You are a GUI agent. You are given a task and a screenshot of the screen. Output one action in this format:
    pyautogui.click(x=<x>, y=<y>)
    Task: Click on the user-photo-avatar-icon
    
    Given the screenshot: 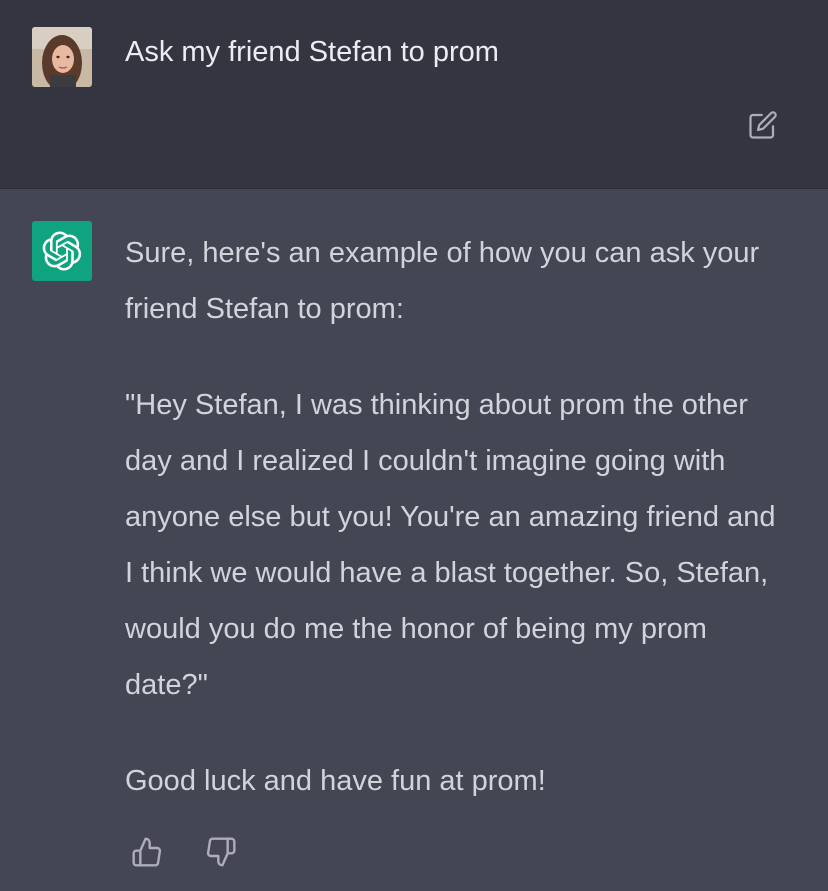 What is the action you would take?
    pyautogui.click(x=62, y=57)
    